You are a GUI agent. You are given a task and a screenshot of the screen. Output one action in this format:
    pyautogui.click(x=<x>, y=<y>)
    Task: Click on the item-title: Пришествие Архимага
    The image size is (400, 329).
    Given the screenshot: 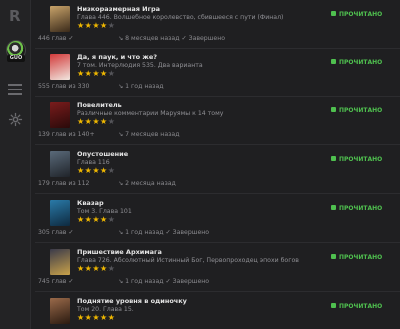 What is the action you would take?
    pyautogui.click(x=119, y=252)
    